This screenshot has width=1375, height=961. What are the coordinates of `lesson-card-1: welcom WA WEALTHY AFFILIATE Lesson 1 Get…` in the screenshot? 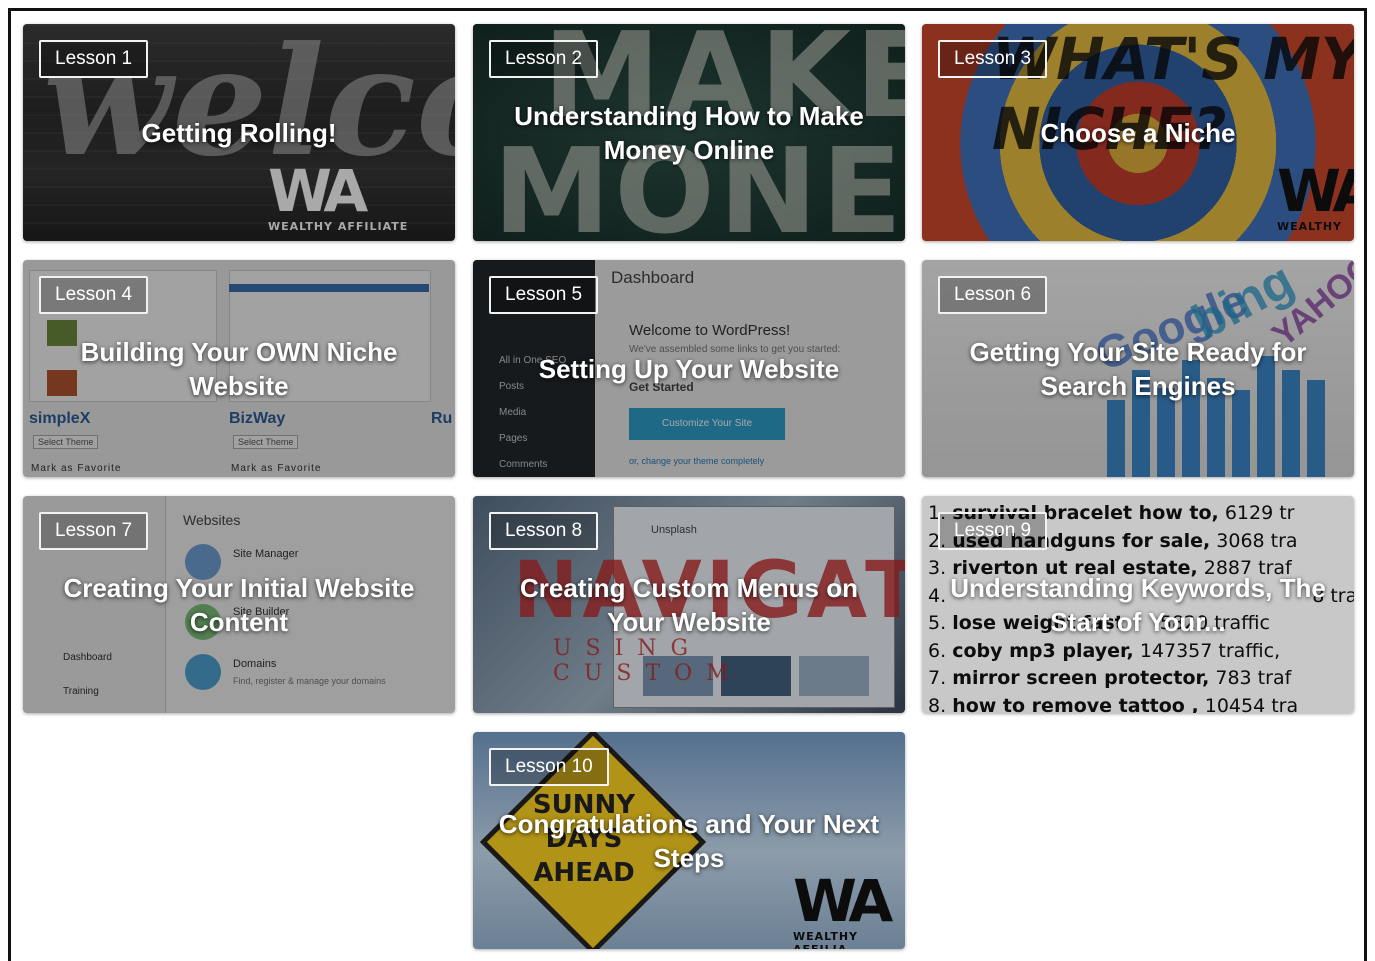 It's located at (239, 132).